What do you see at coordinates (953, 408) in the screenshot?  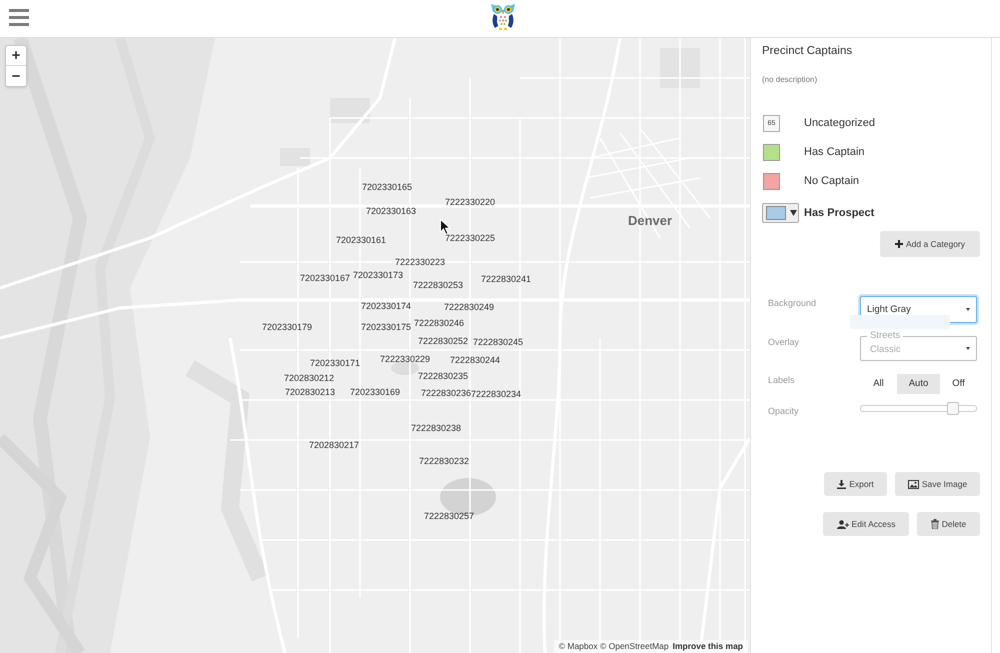 I see `opacity-slider-thumb` at bounding box center [953, 408].